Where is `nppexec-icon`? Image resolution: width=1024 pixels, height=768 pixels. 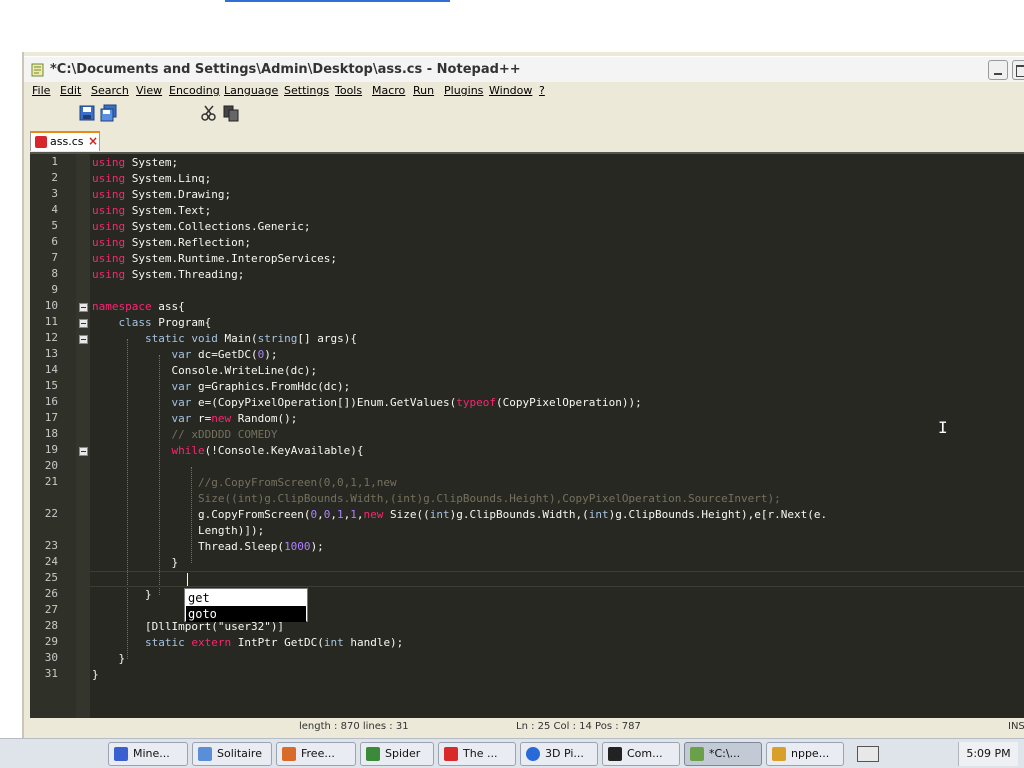
nppexec-icon is located at coordinates (779, 754).